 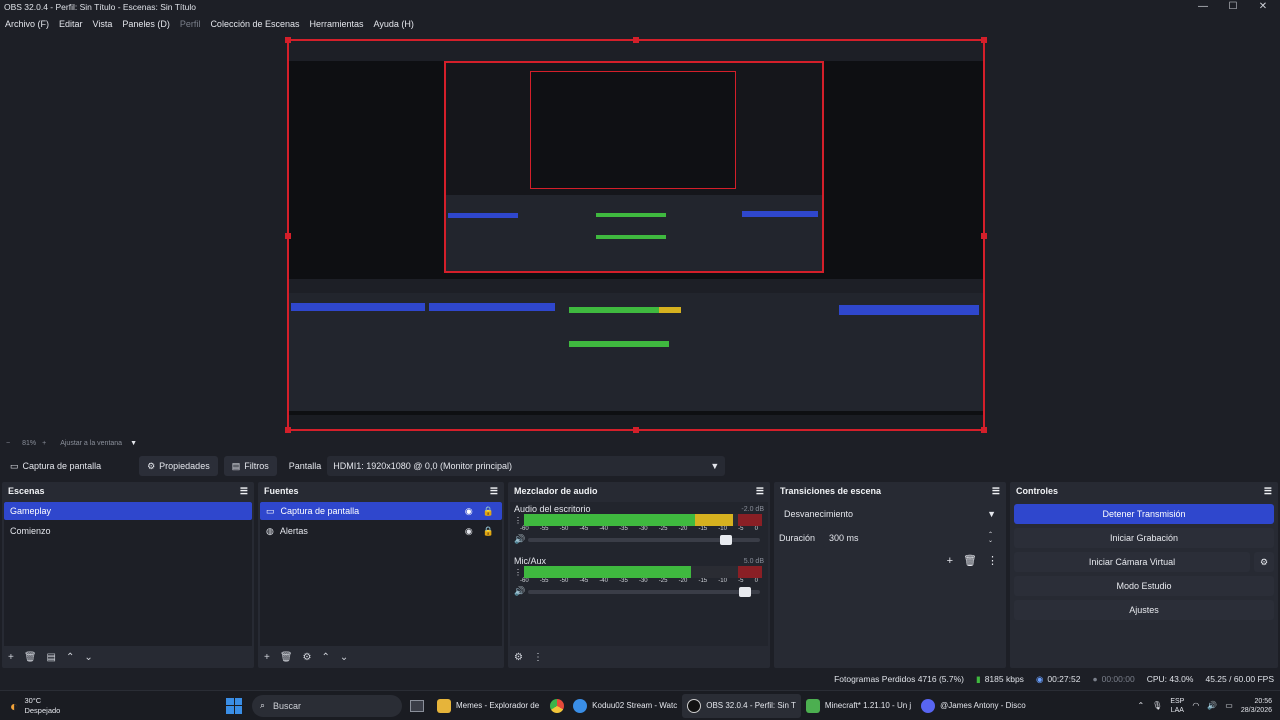 I want to click on chevron-down-icon: ▼, so click(x=133, y=443).